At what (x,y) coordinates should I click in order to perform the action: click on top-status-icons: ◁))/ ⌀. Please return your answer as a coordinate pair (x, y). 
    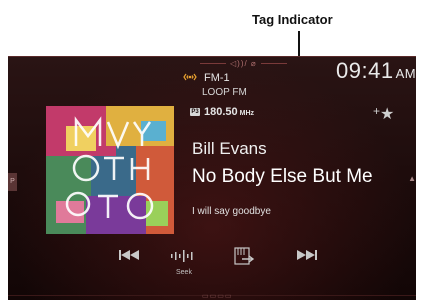
    Looking at the image, I should click on (243, 63).